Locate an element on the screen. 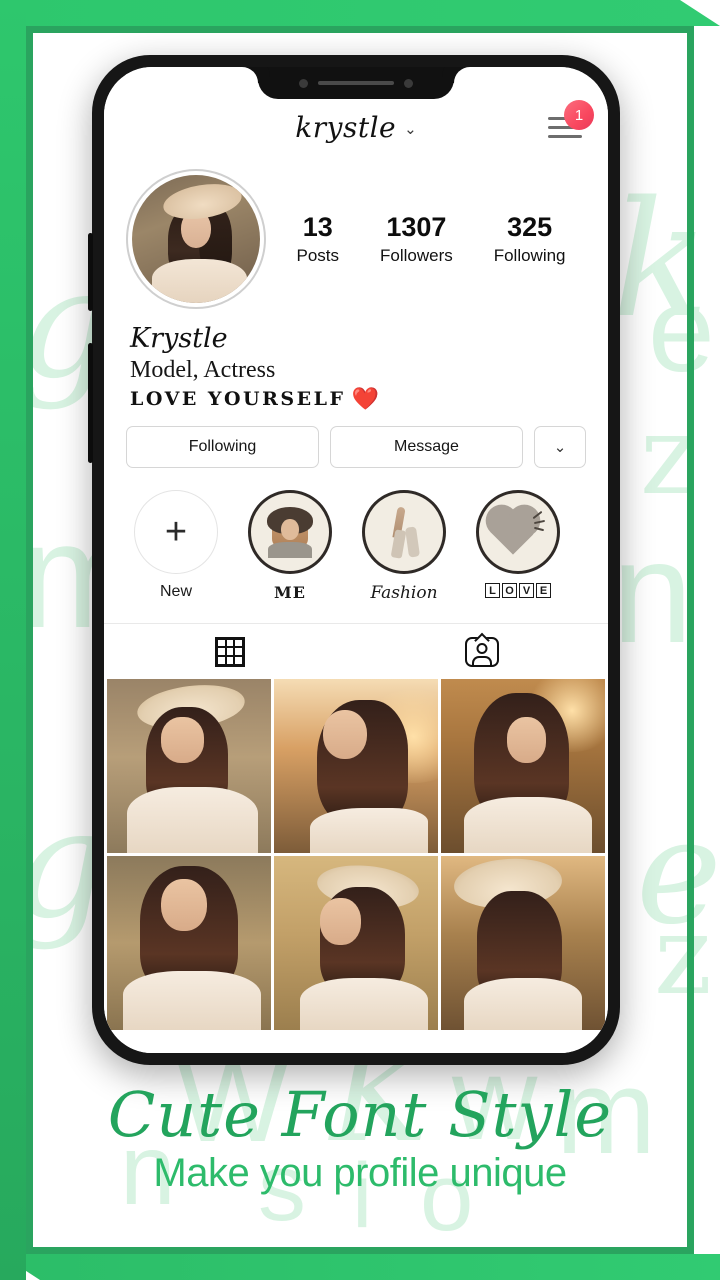 This screenshot has height=1280, width=720. profile-username: krystle is located at coordinates (346, 127).